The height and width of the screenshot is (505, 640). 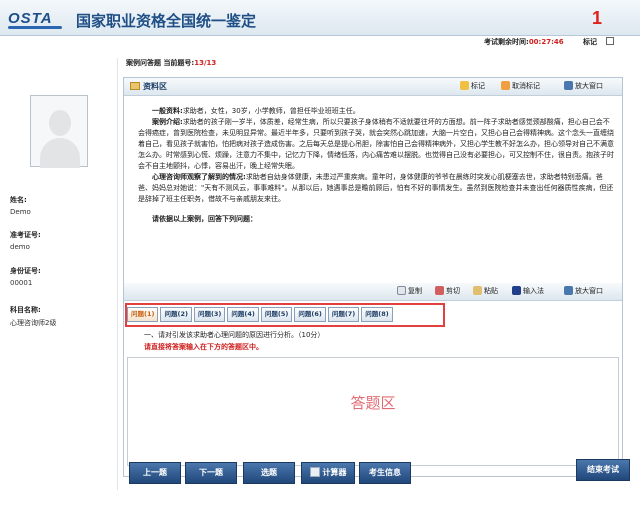 What do you see at coordinates (589, 86) in the screenshot?
I see `material-zoom-text: 放大窗口` at bounding box center [589, 86].